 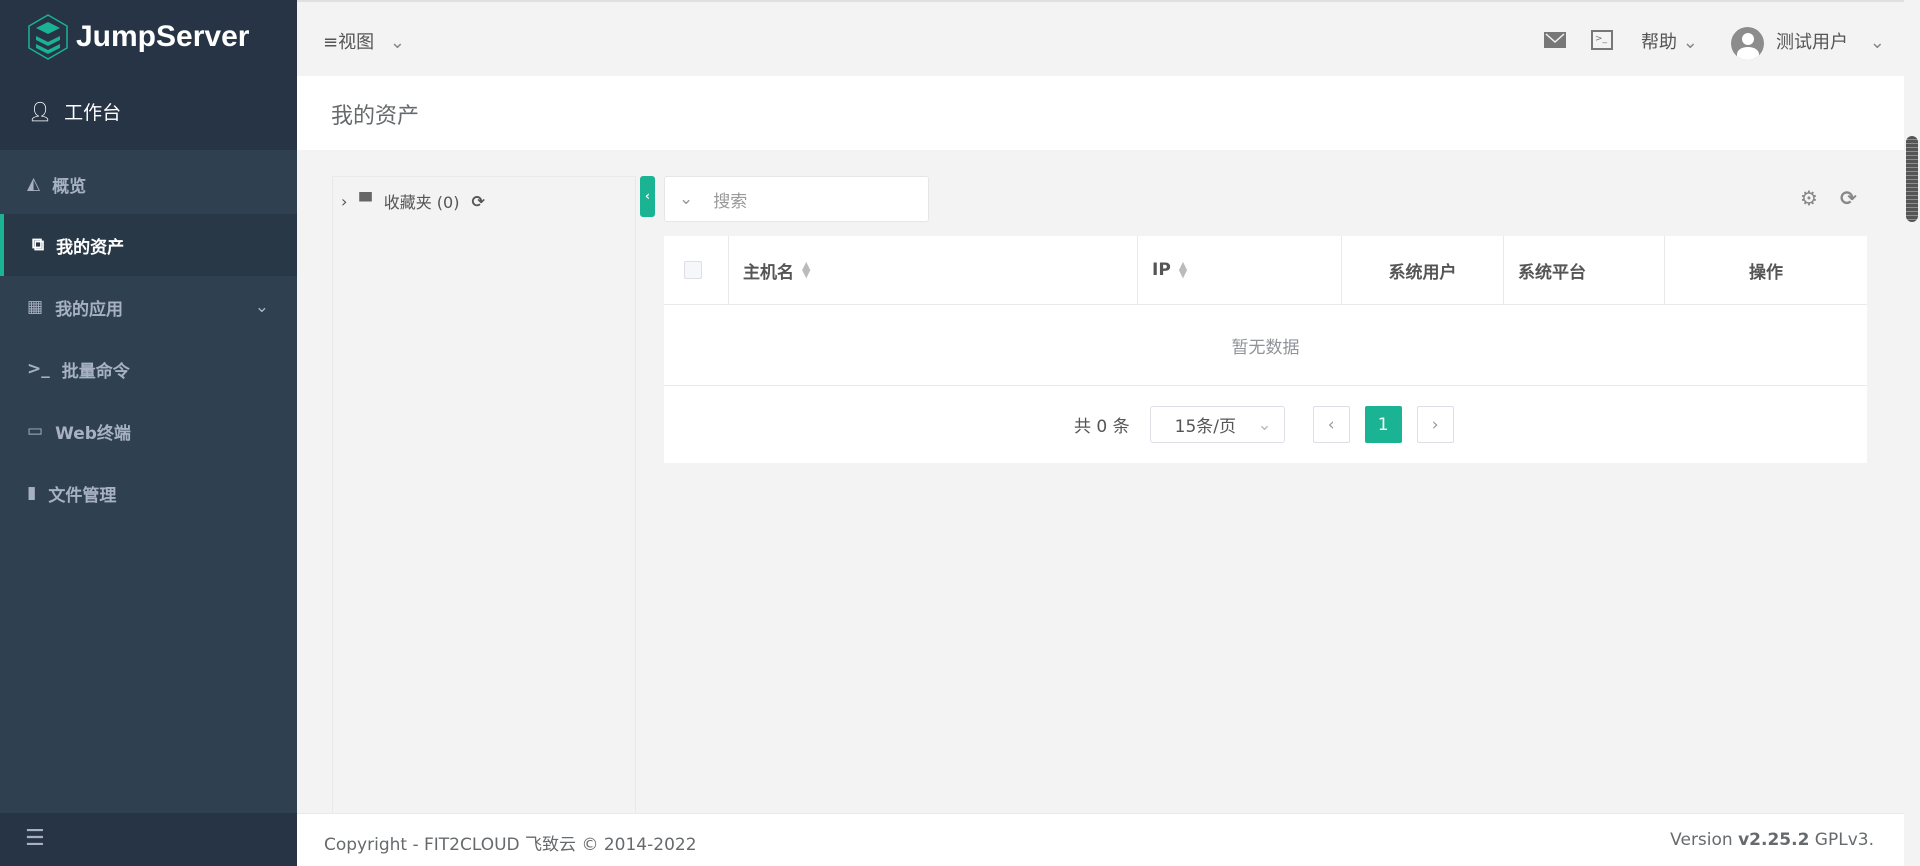 I want to click on workbench-label: 工作台, so click(x=93, y=113).